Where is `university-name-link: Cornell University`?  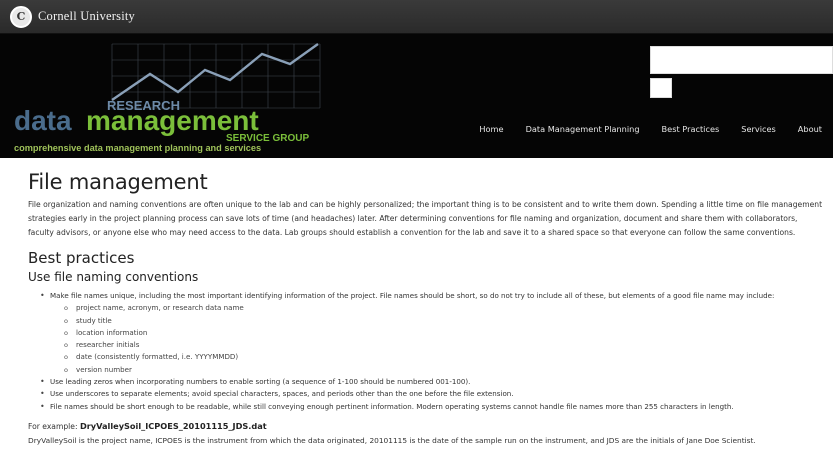 university-name-link: Cornell University is located at coordinates (86, 16).